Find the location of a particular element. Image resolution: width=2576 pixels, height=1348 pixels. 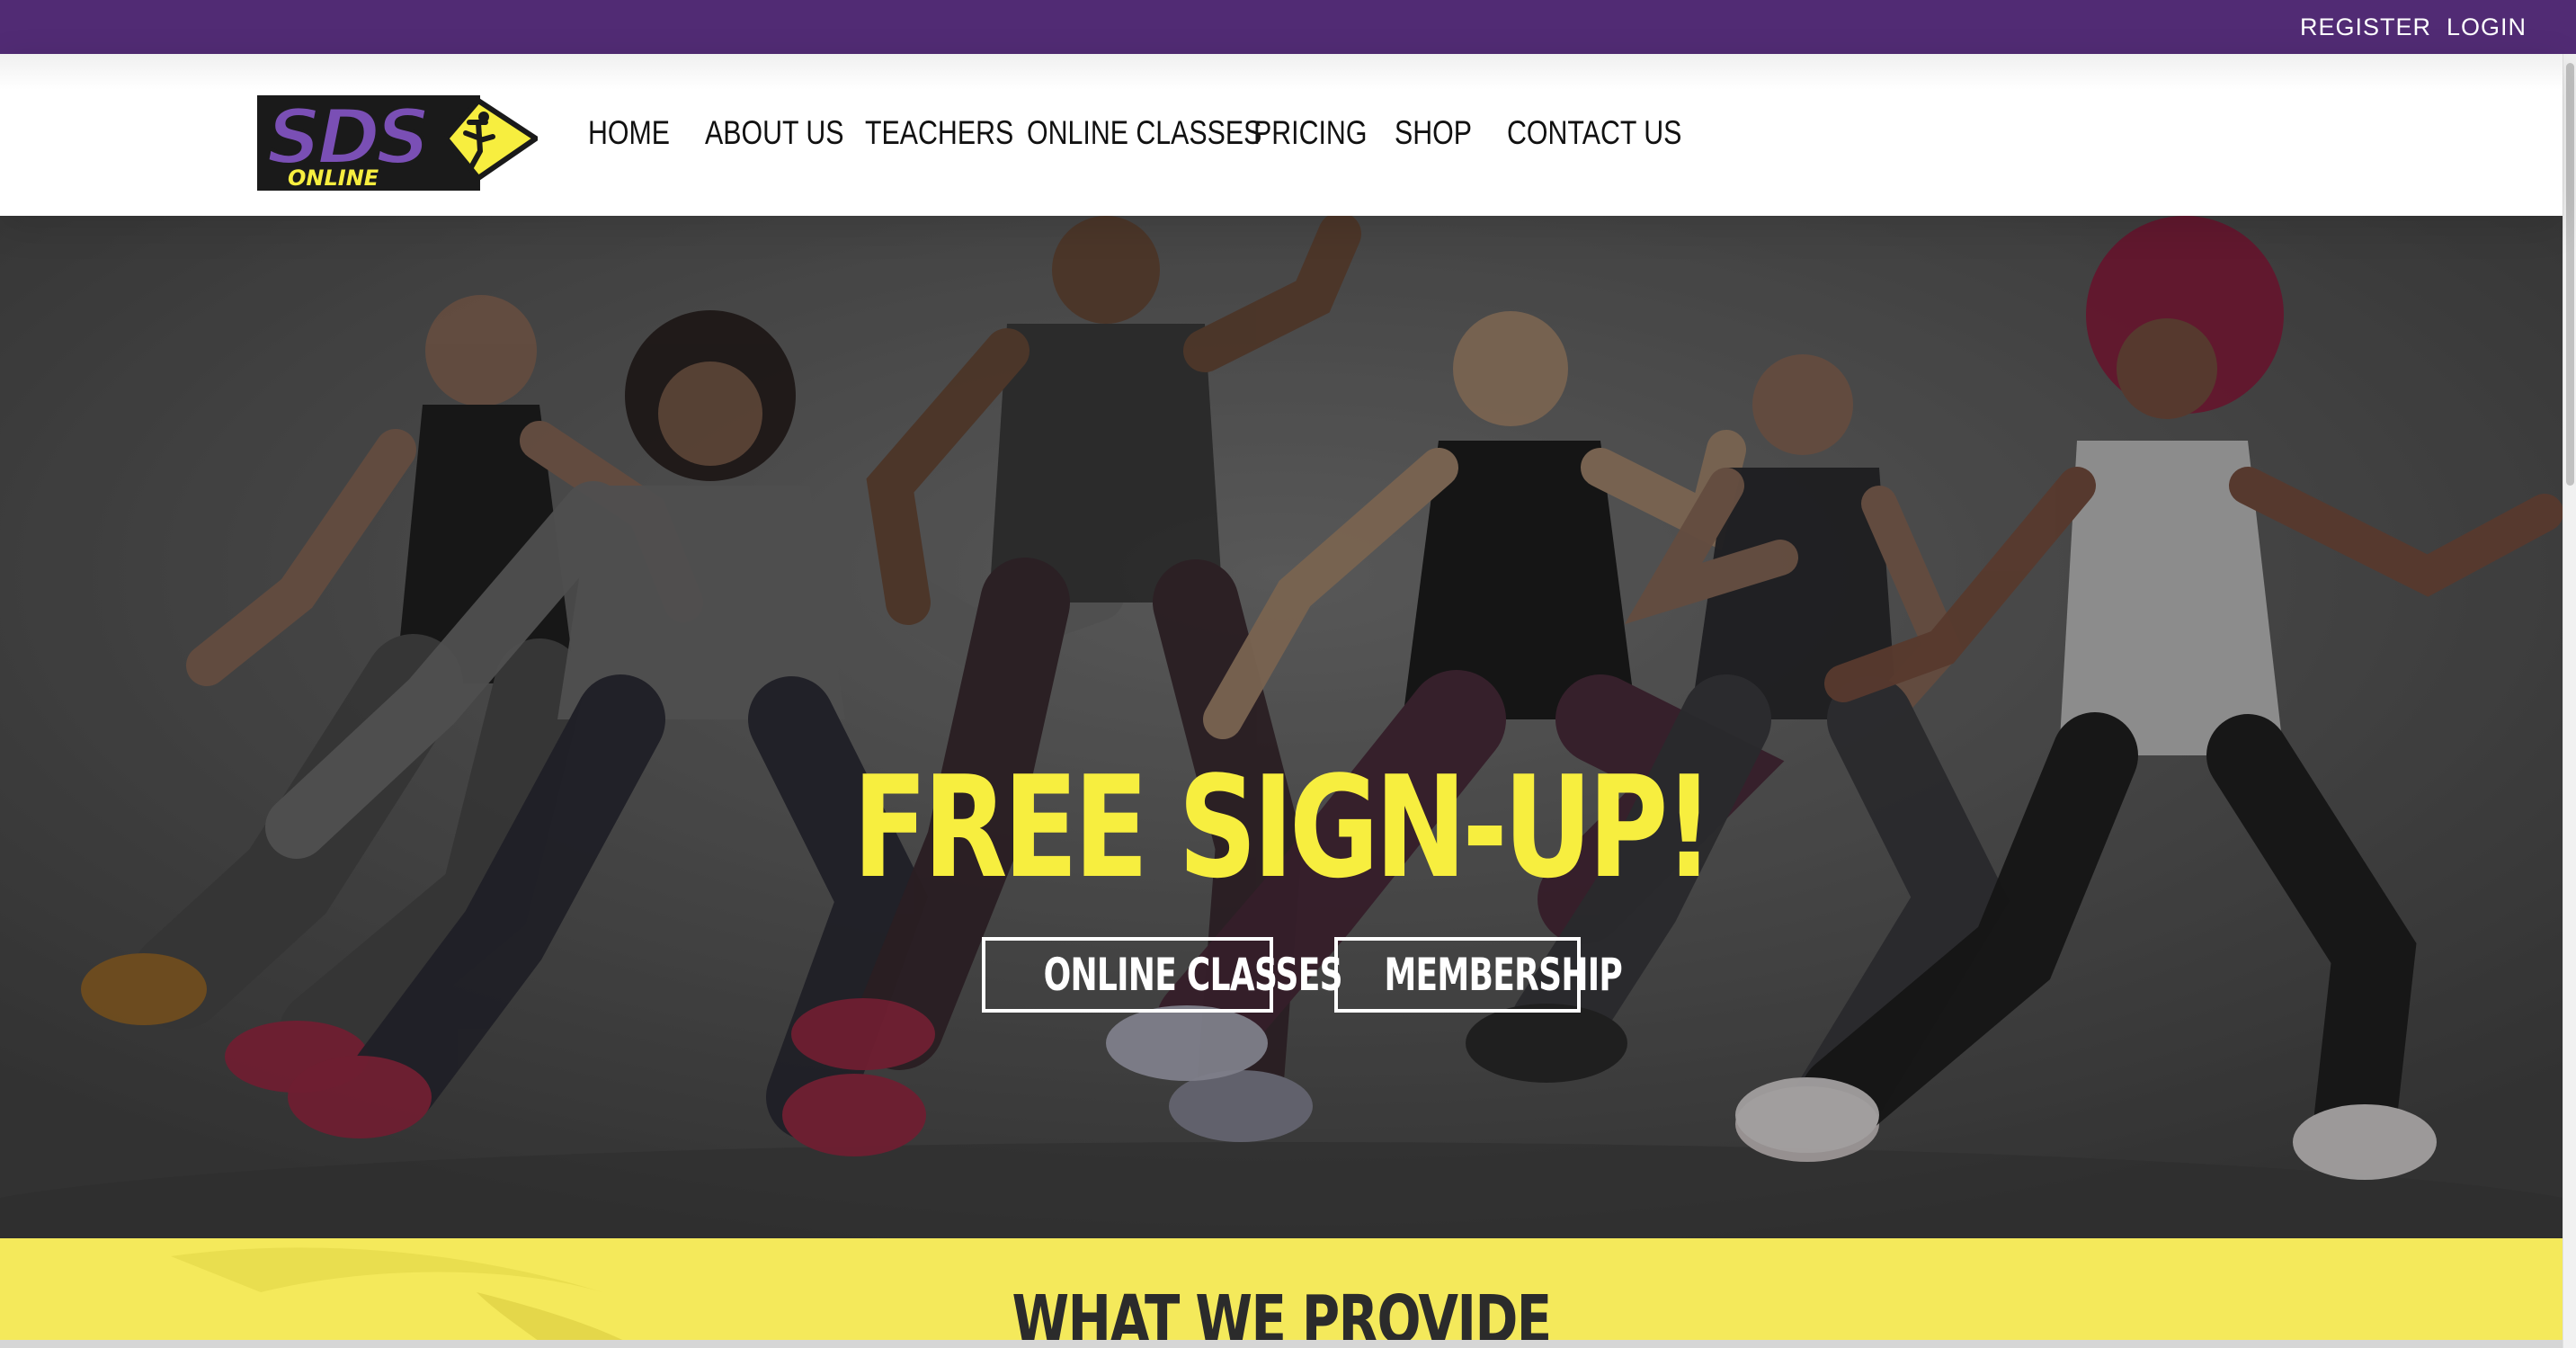

online-classes-button: ONLINE CLASSES is located at coordinates (1163, 975).